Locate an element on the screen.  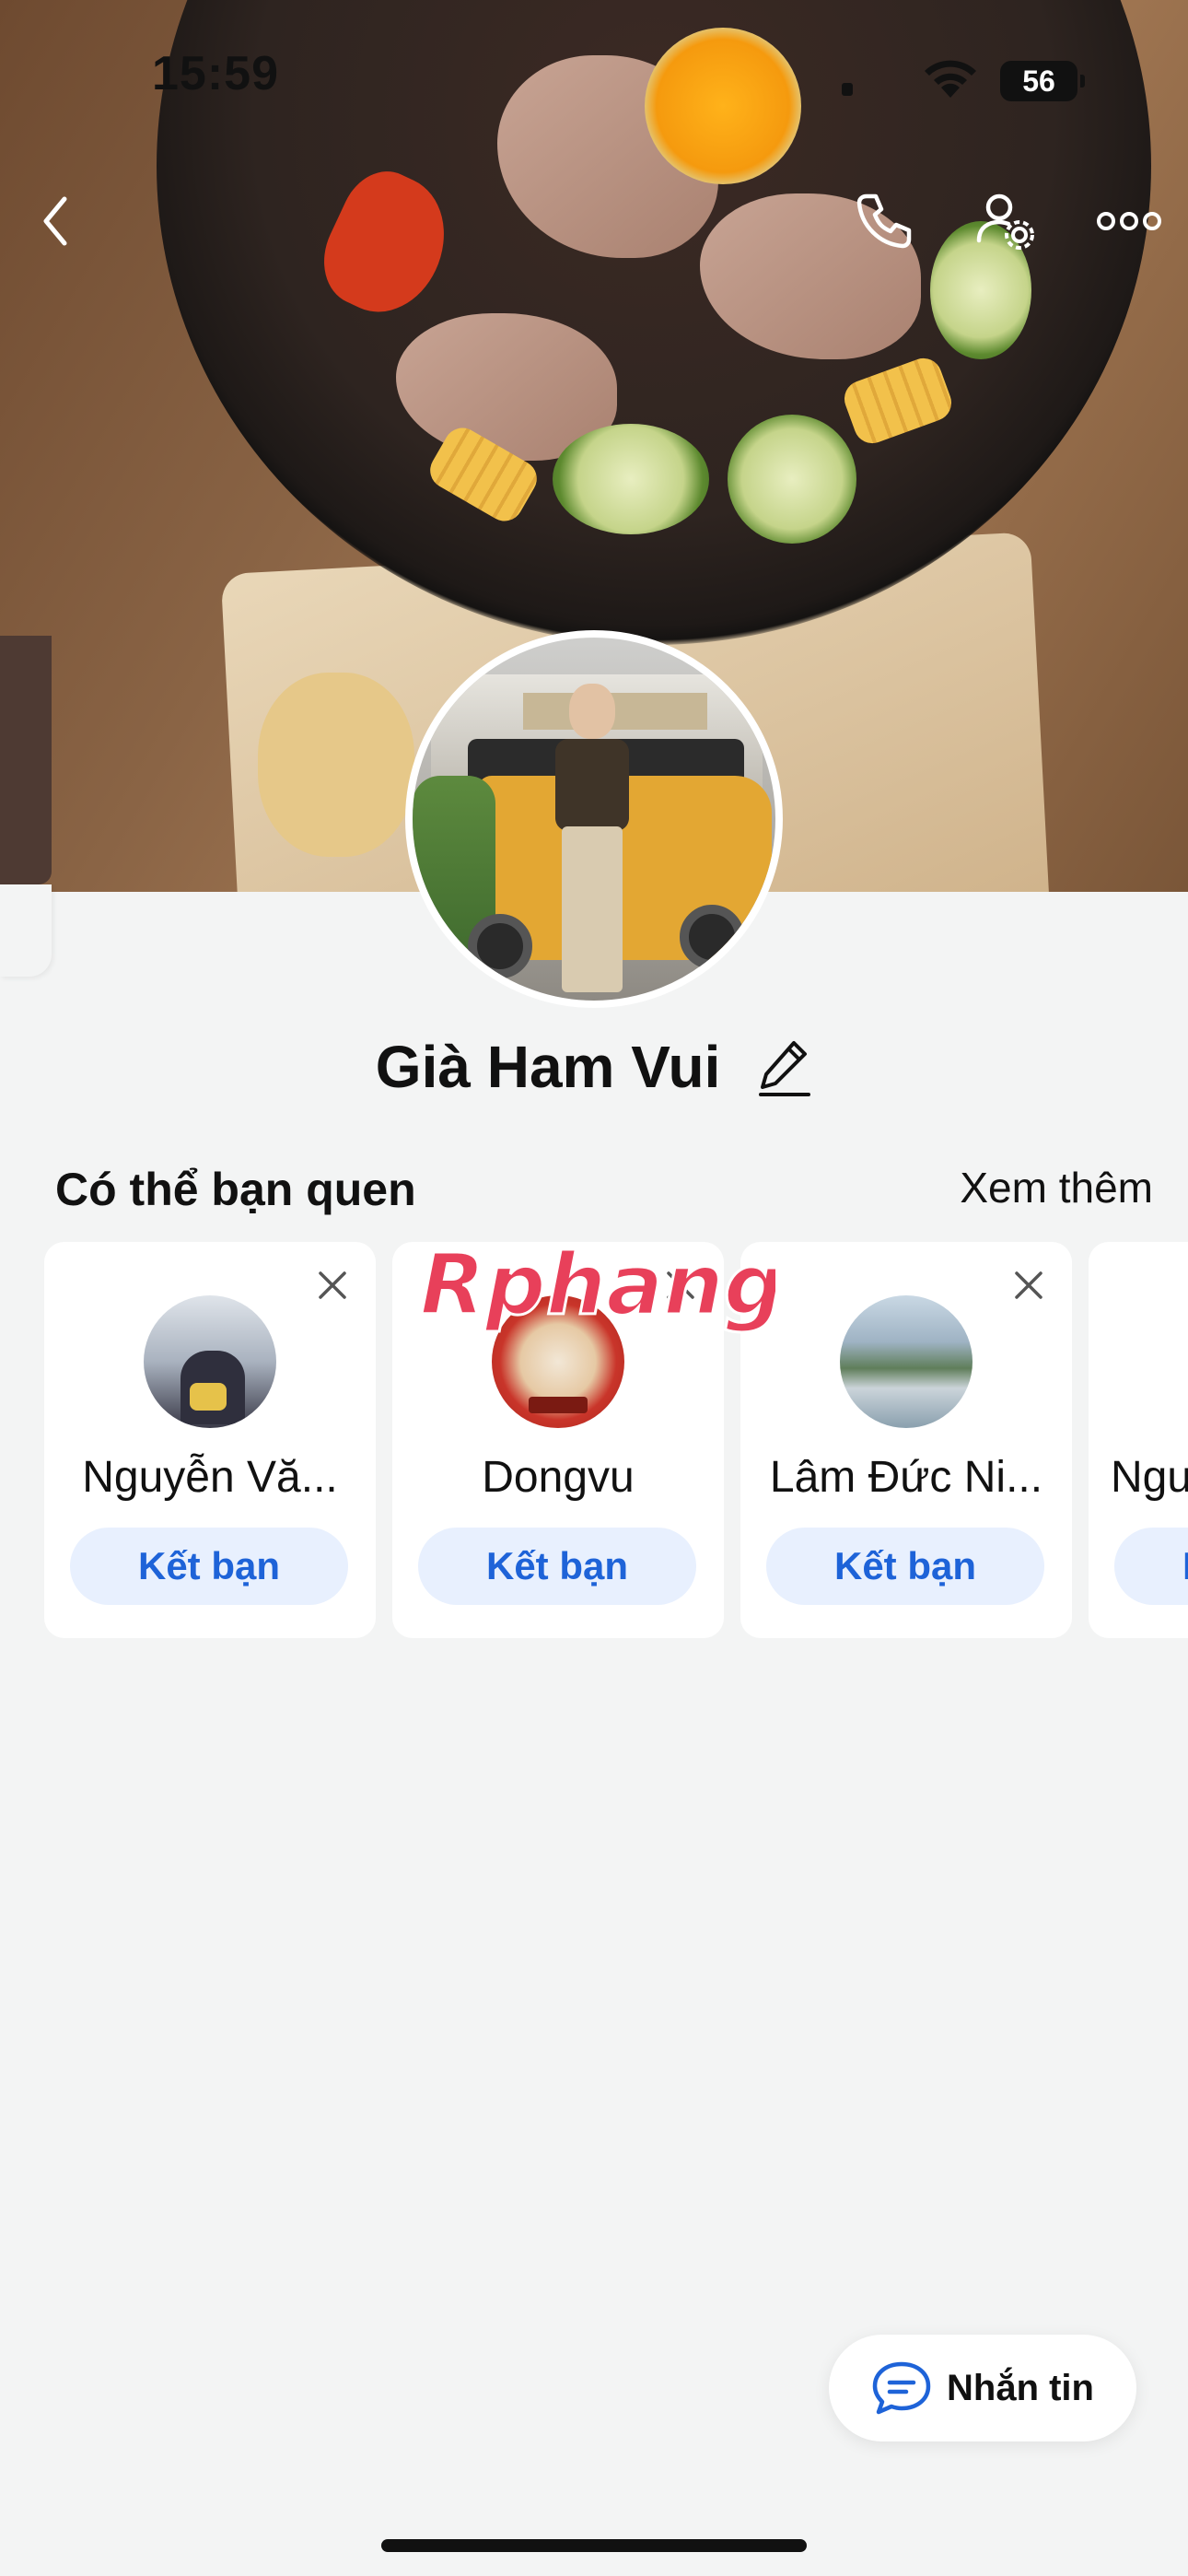
phone-icon is located at coordinates (884, 221).